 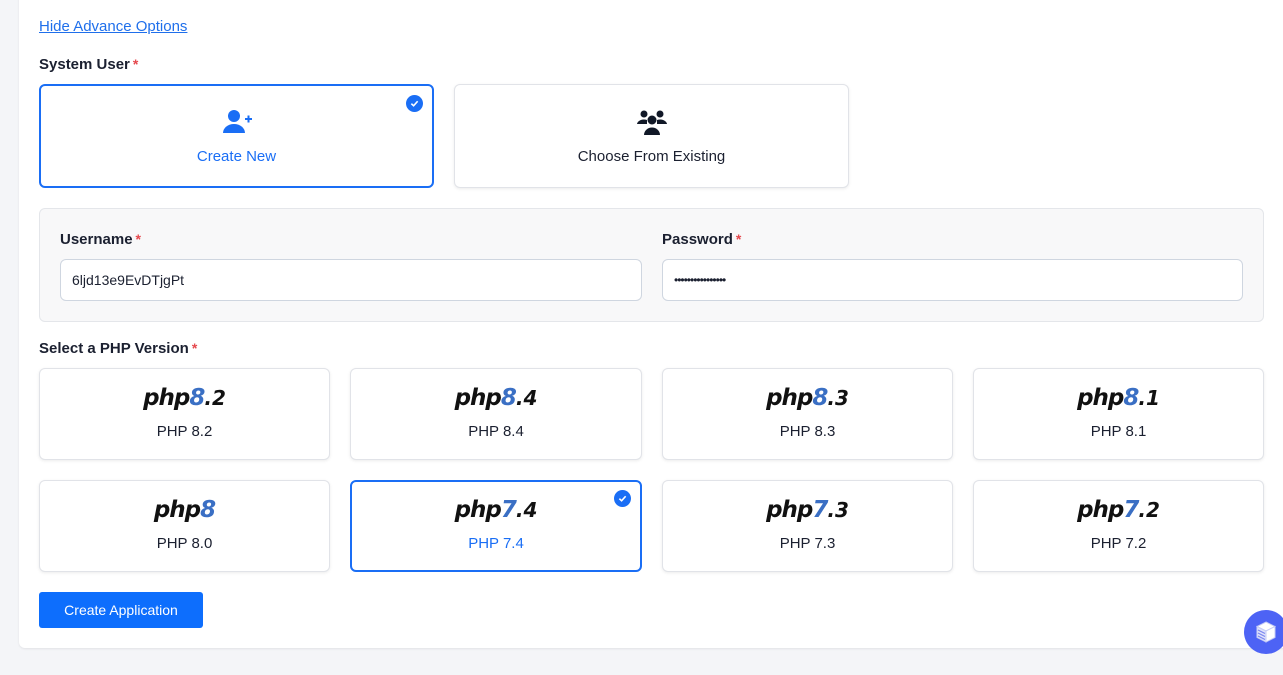 What do you see at coordinates (1118, 526) in the screenshot?
I see `php-version-option: php7.2 PHP 7.2` at bounding box center [1118, 526].